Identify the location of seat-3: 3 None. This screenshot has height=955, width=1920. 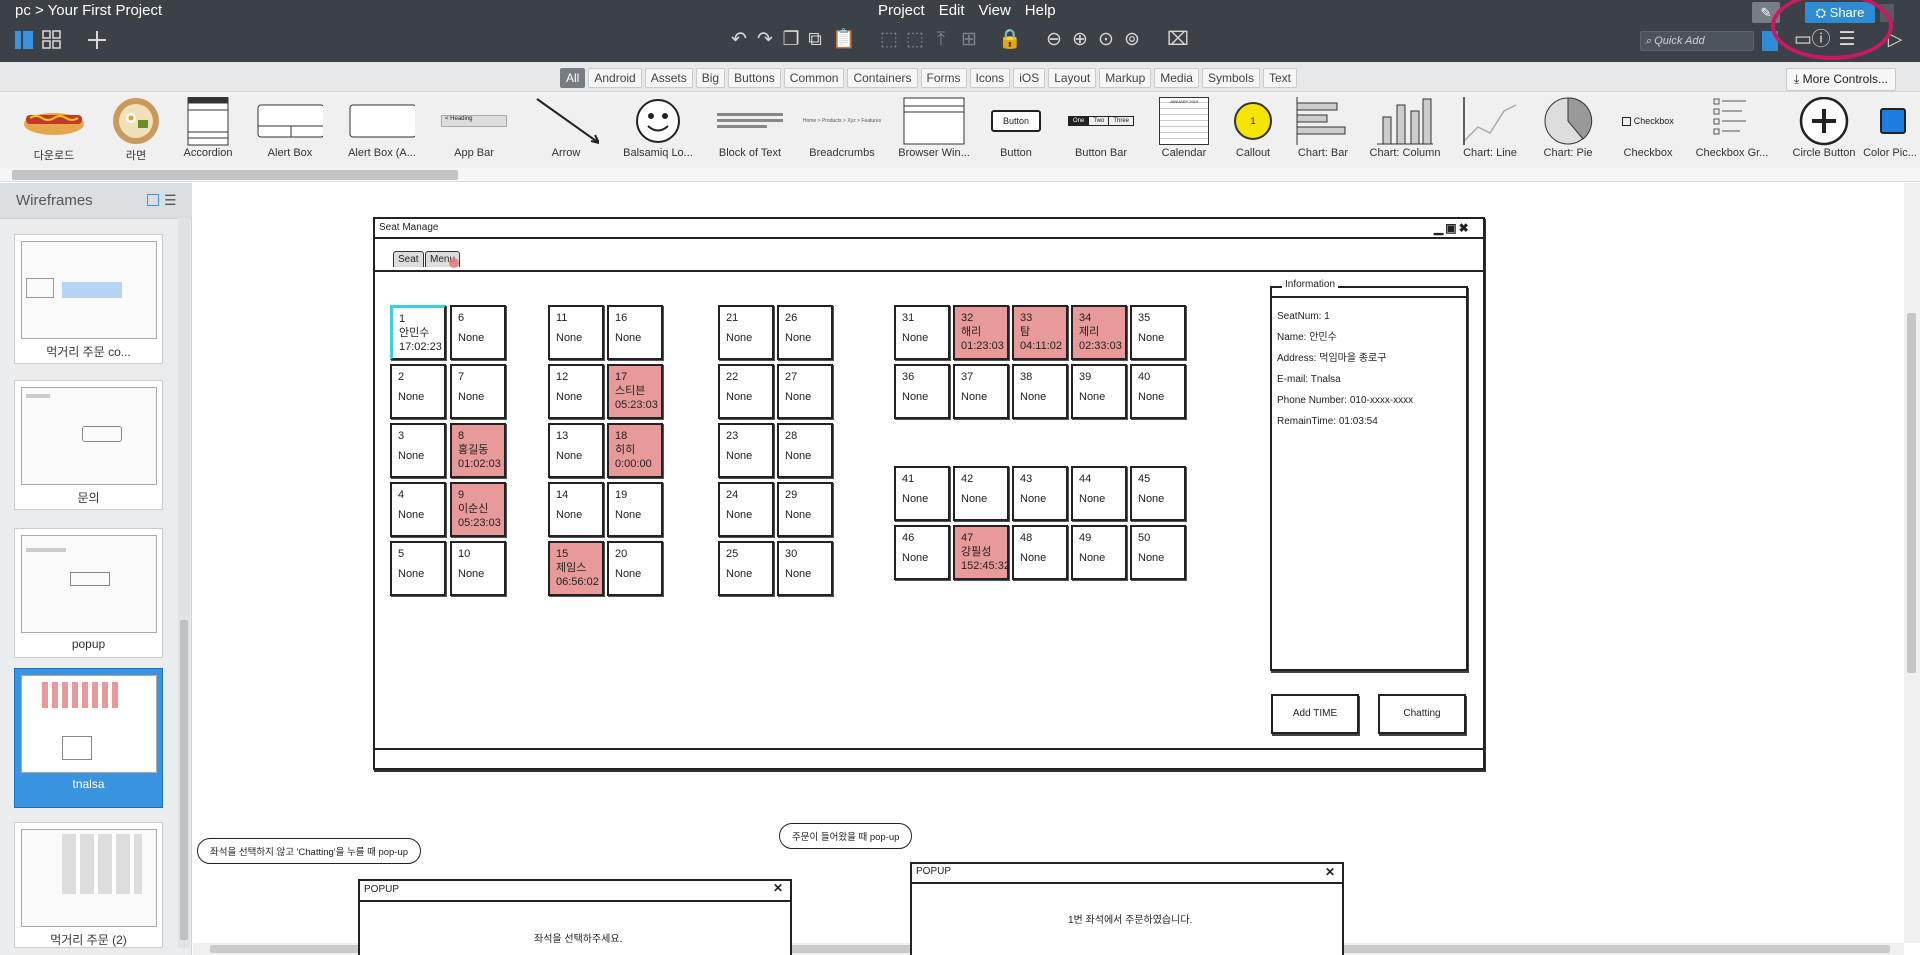
(418, 450).